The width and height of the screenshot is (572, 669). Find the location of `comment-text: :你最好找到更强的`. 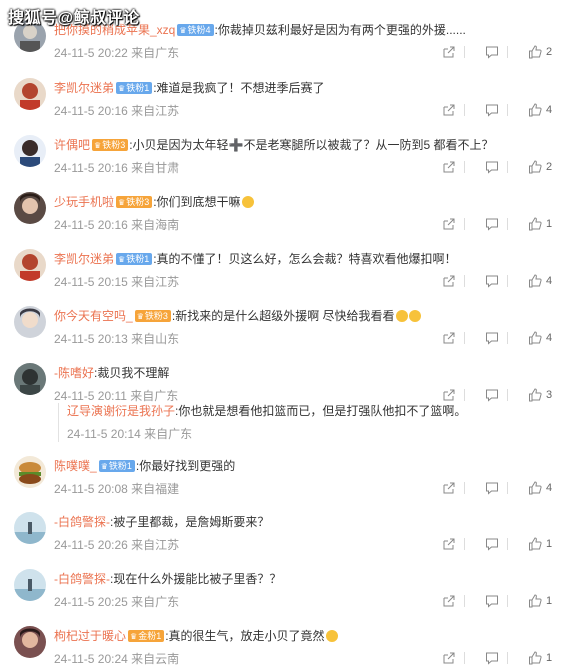

comment-text: :你最好找到更强的 is located at coordinates (185, 466).